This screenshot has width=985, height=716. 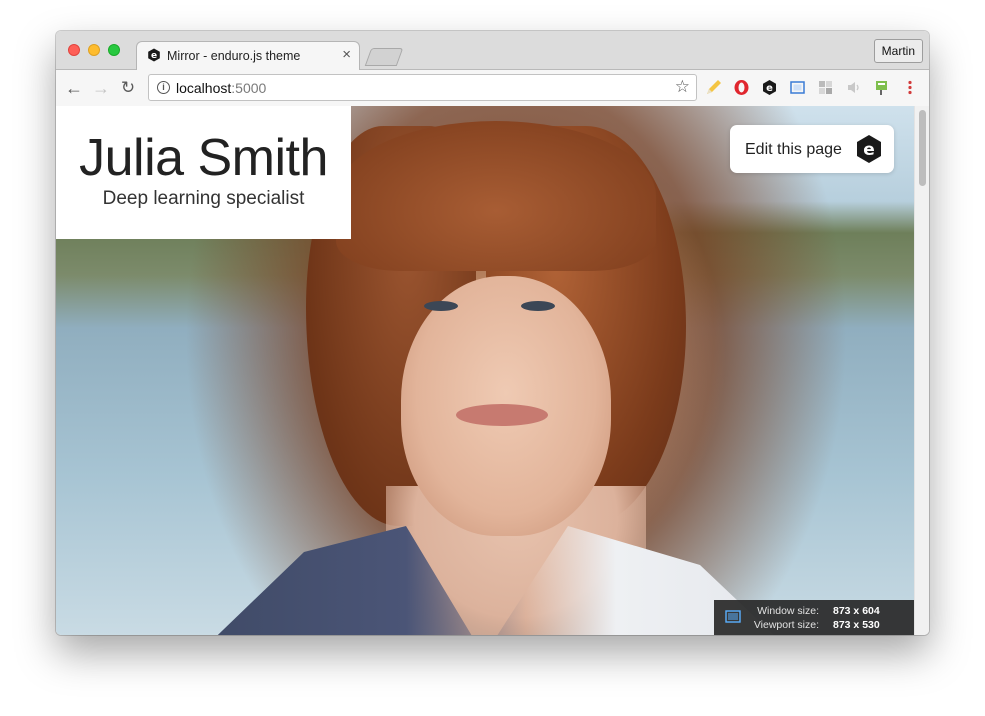 I want to click on window-close-button, so click(x=74, y=50).